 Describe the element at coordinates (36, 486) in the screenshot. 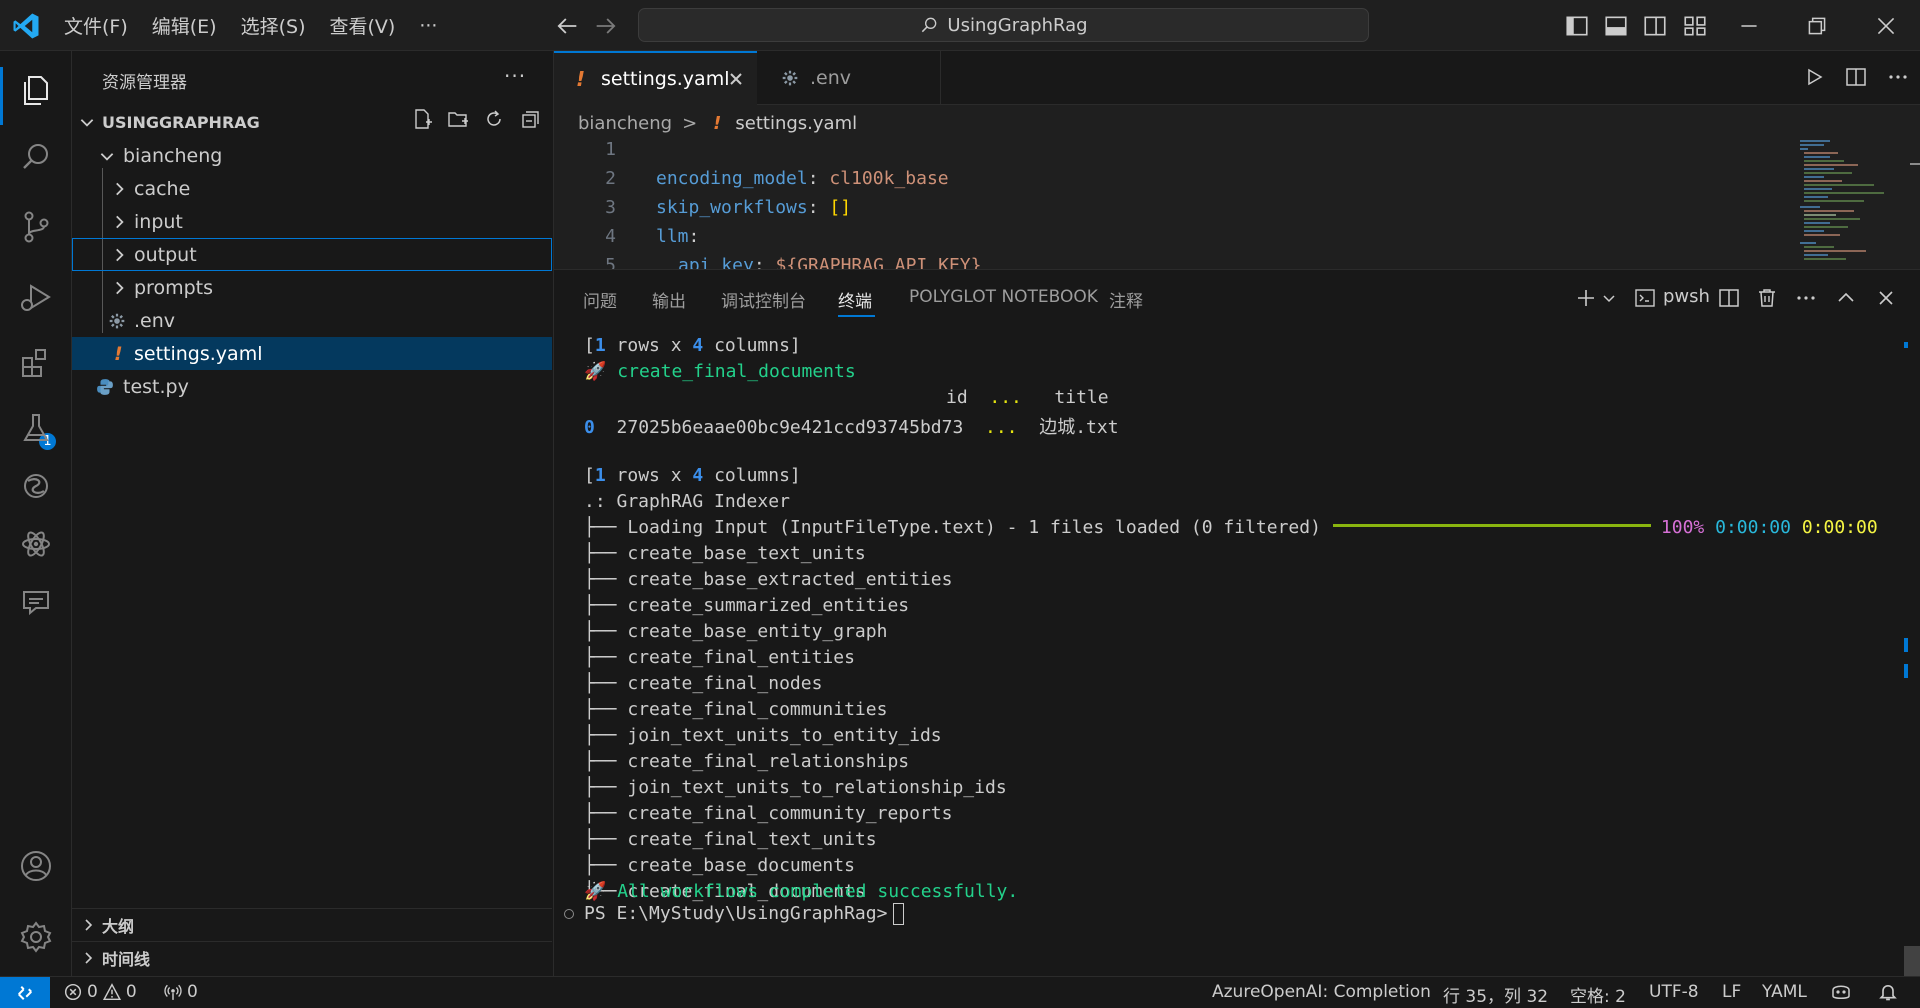

I see `remote-explorer-icon` at that location.